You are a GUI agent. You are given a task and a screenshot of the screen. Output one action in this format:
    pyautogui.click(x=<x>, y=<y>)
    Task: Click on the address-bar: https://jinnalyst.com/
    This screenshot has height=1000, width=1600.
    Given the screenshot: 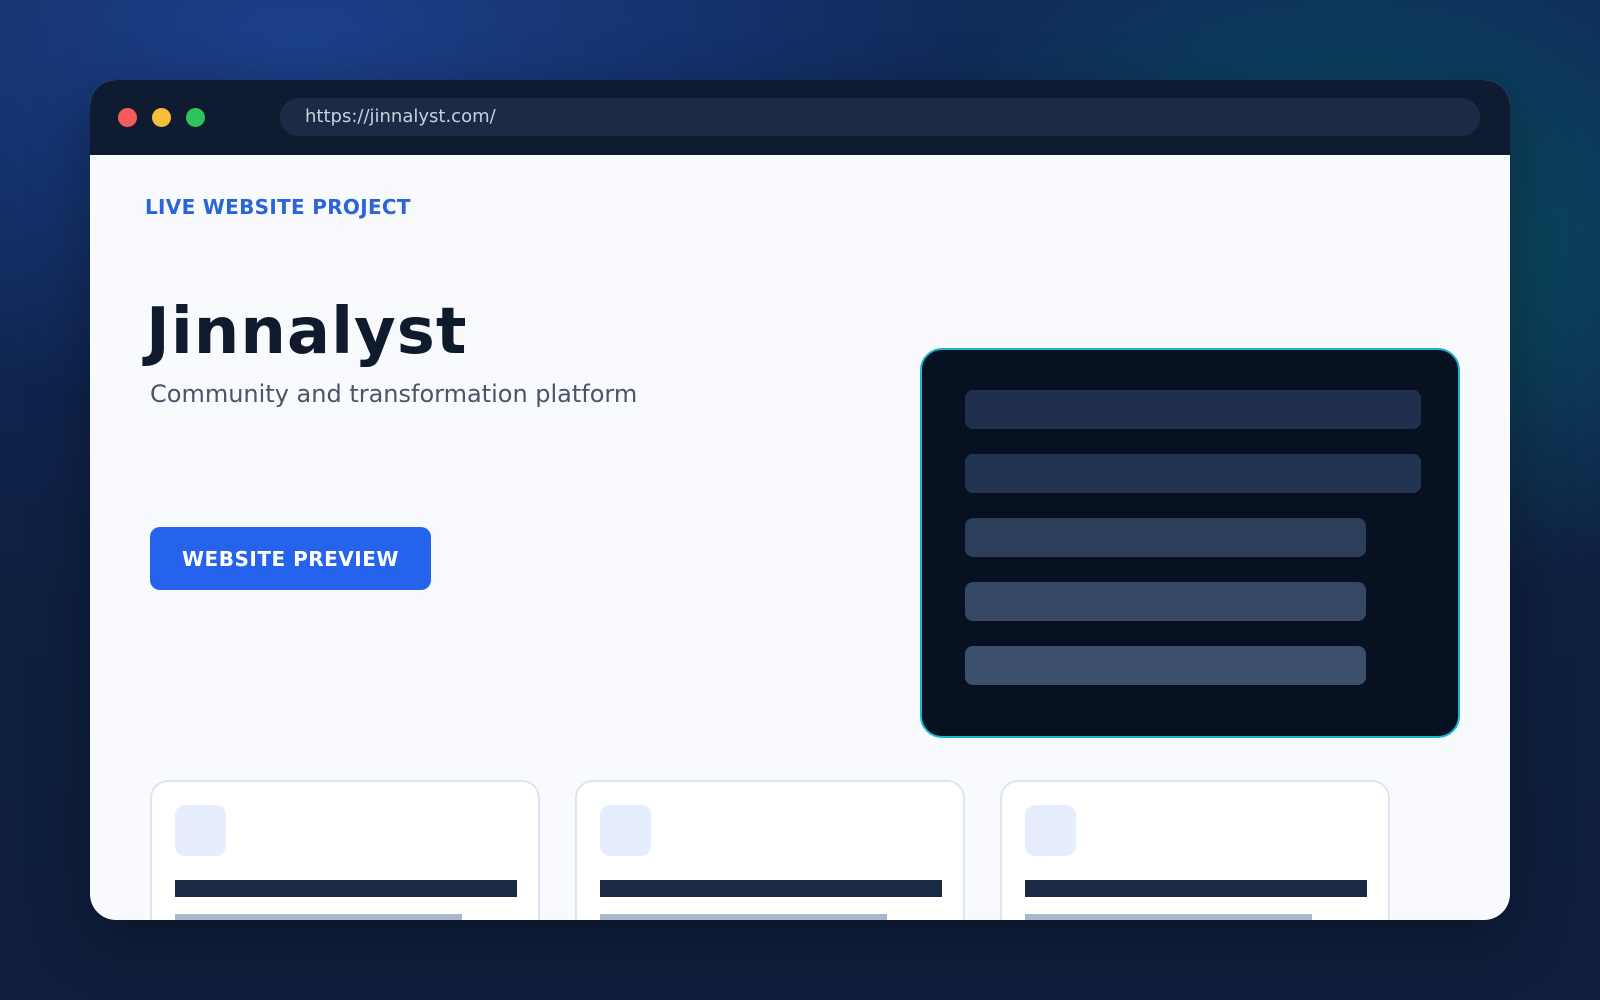 What is the action you would take?
    pyautogui.click(x=880, y=117)
    